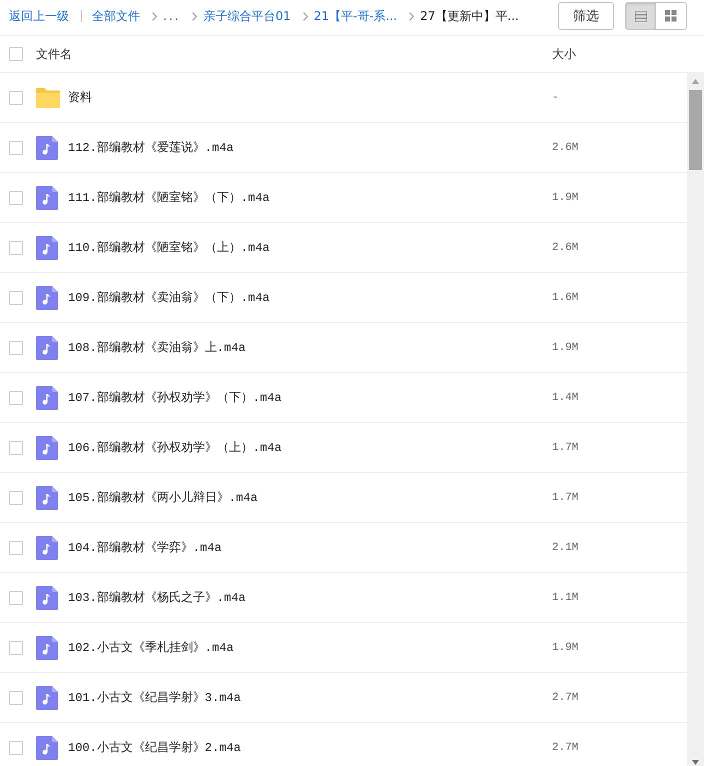  I want to click on file-name: 112.部编教材《爱莲说》.m4a, so click(310, 147).